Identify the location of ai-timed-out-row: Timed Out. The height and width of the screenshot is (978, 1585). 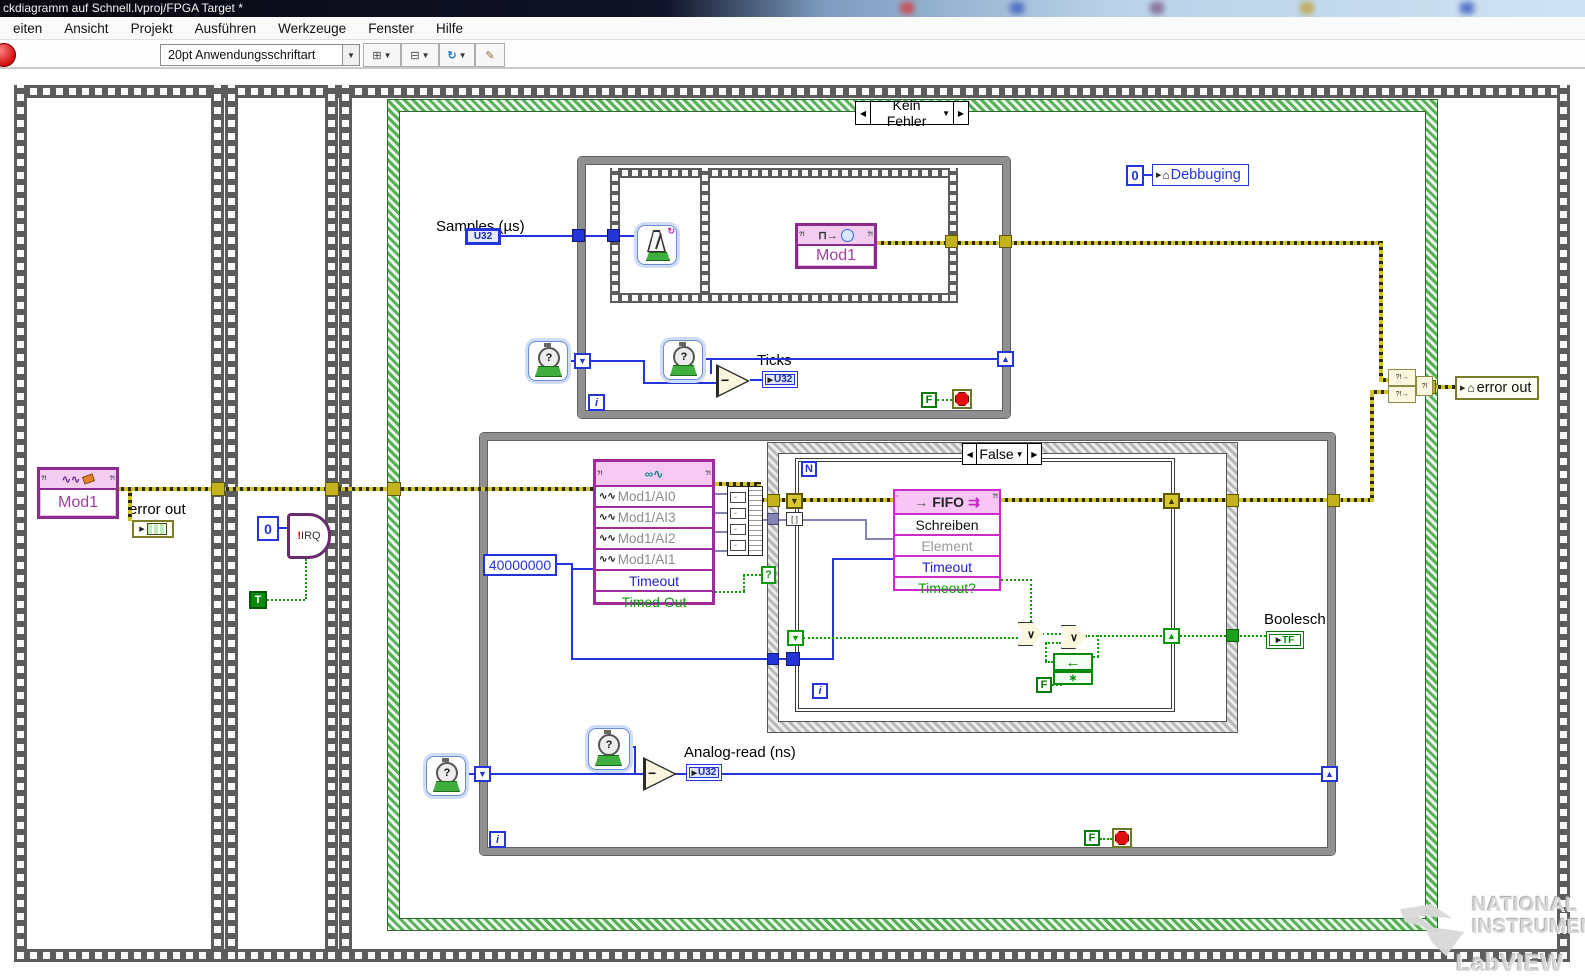
(654, 600).